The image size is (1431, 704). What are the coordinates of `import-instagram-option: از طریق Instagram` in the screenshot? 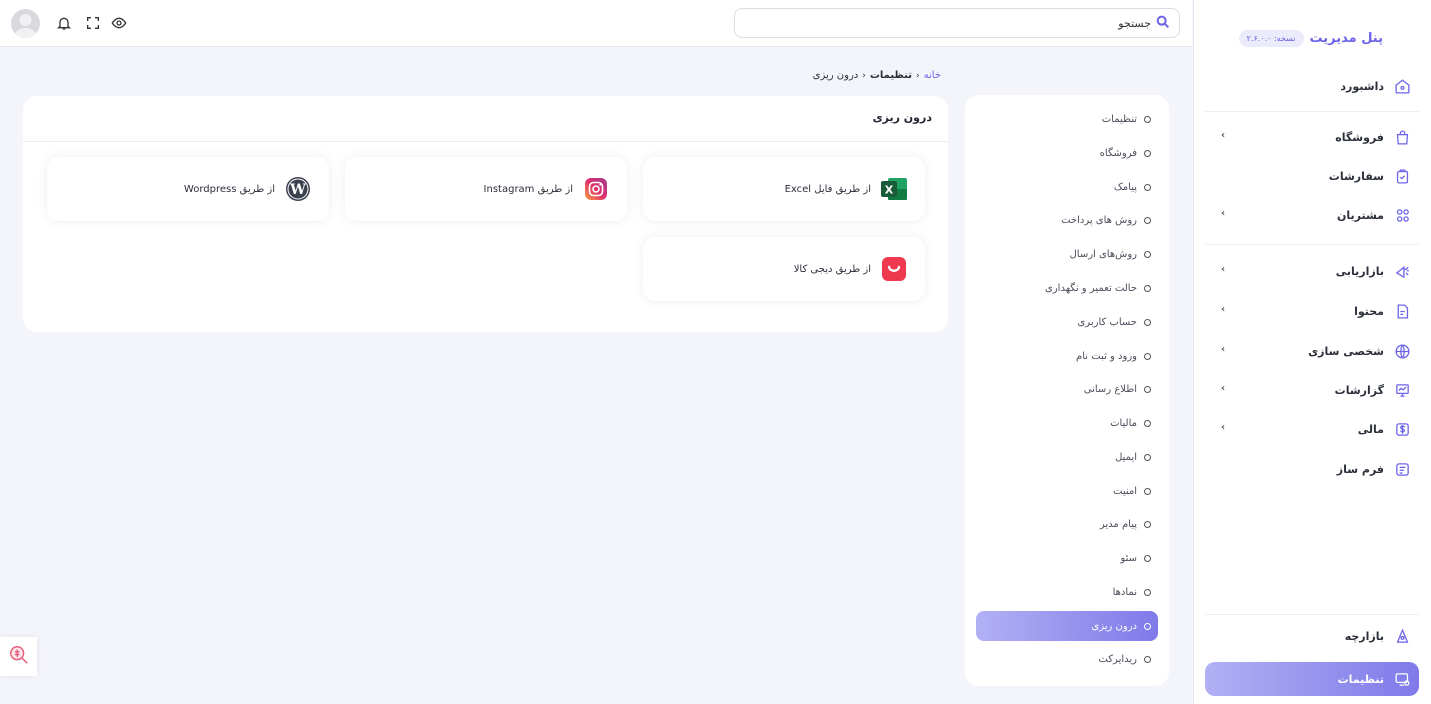 It's located at (486, 189).